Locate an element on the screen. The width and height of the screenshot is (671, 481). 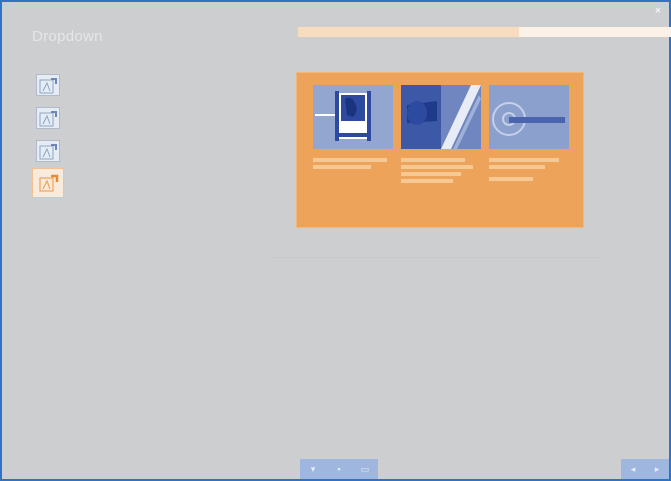
previous-page-icon: ◂ is located at coordinates (633, 469).